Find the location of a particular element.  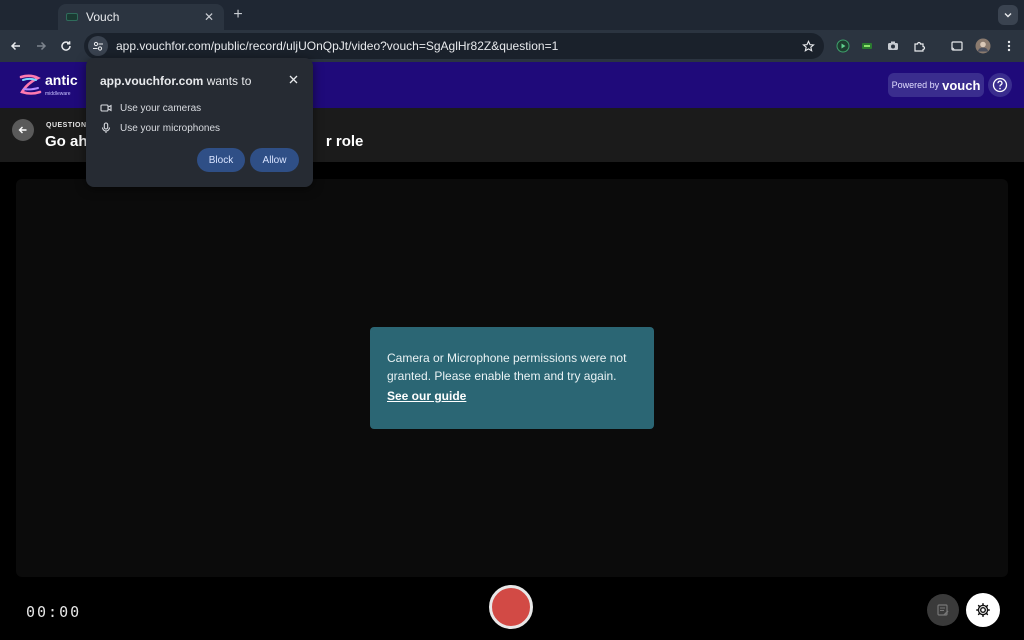

brand-logo: antic middleware is located at coordinates (48, 84).